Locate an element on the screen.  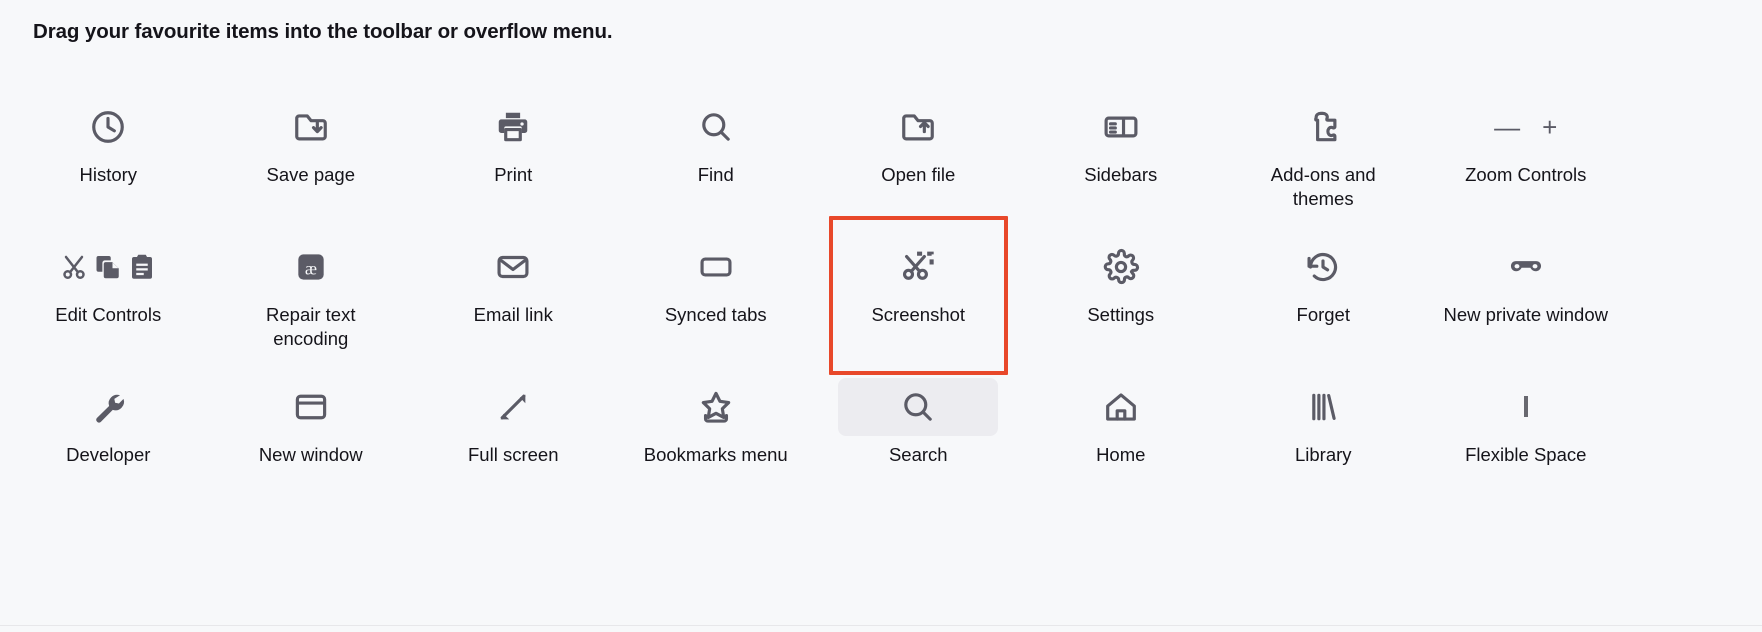
item-label: Sidebars is located at coordinates (1121, 174).